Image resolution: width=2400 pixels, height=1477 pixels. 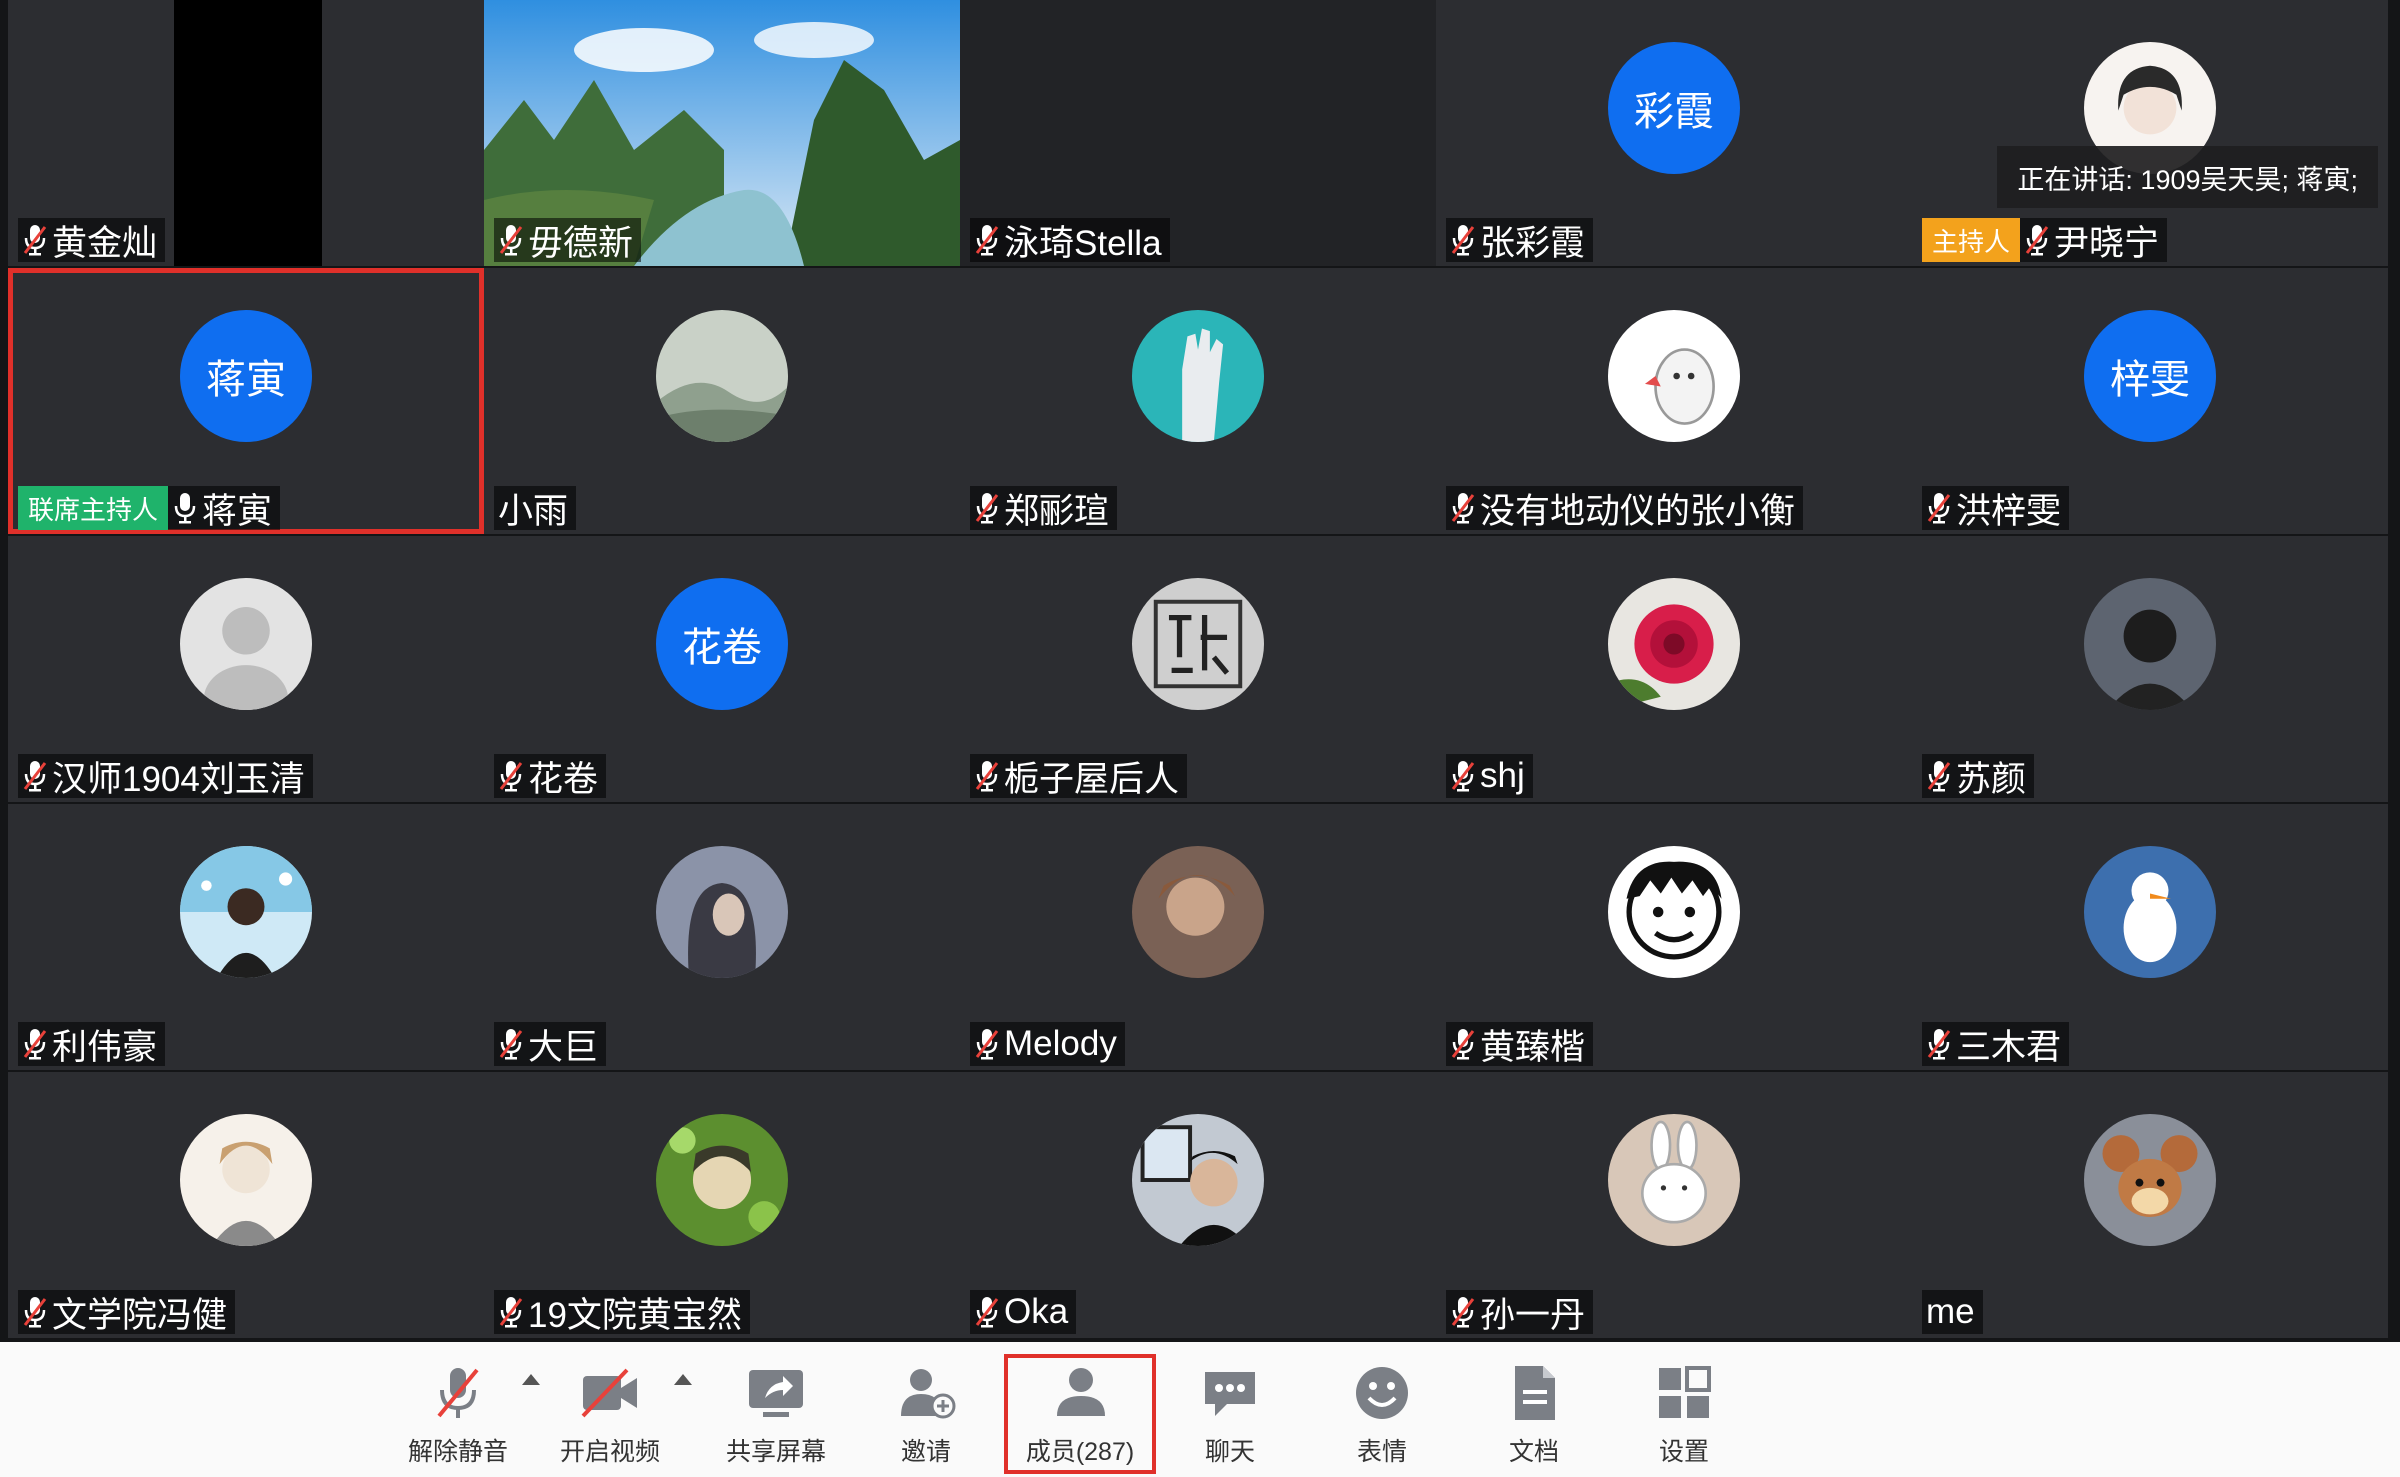 I want to click on avatar: 梓雯, so click(x=2150, y=376).